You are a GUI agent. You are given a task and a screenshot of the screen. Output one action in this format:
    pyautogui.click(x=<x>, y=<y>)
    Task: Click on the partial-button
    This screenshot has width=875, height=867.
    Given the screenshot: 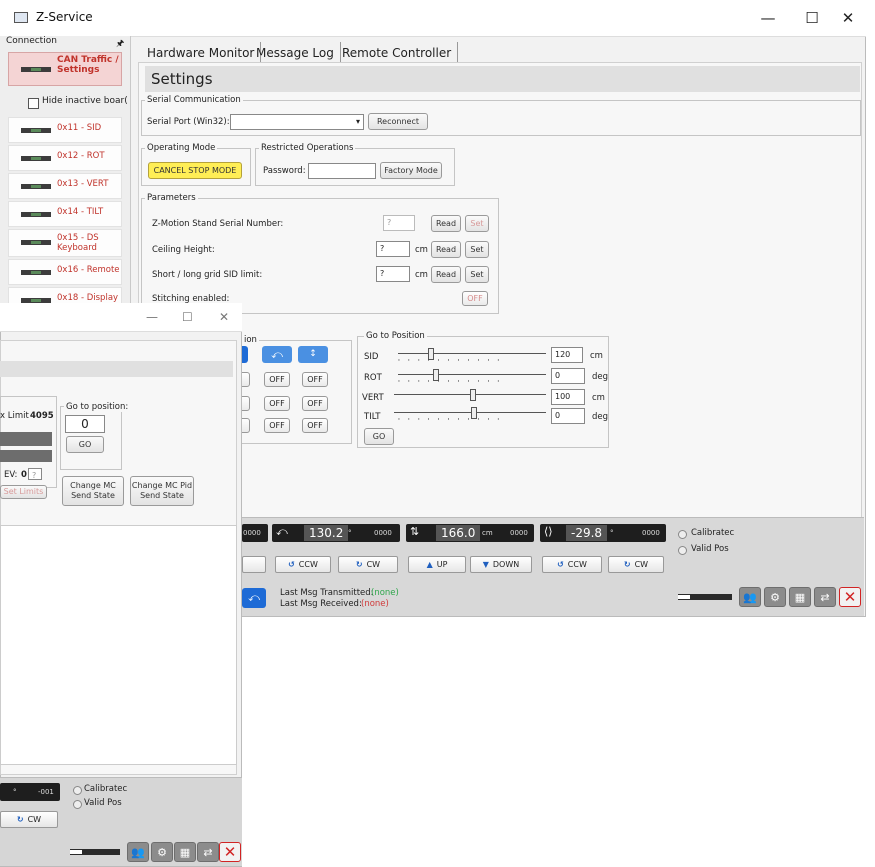 What is the action you would take?
    pyautogui.click(x=254, y=564)
    